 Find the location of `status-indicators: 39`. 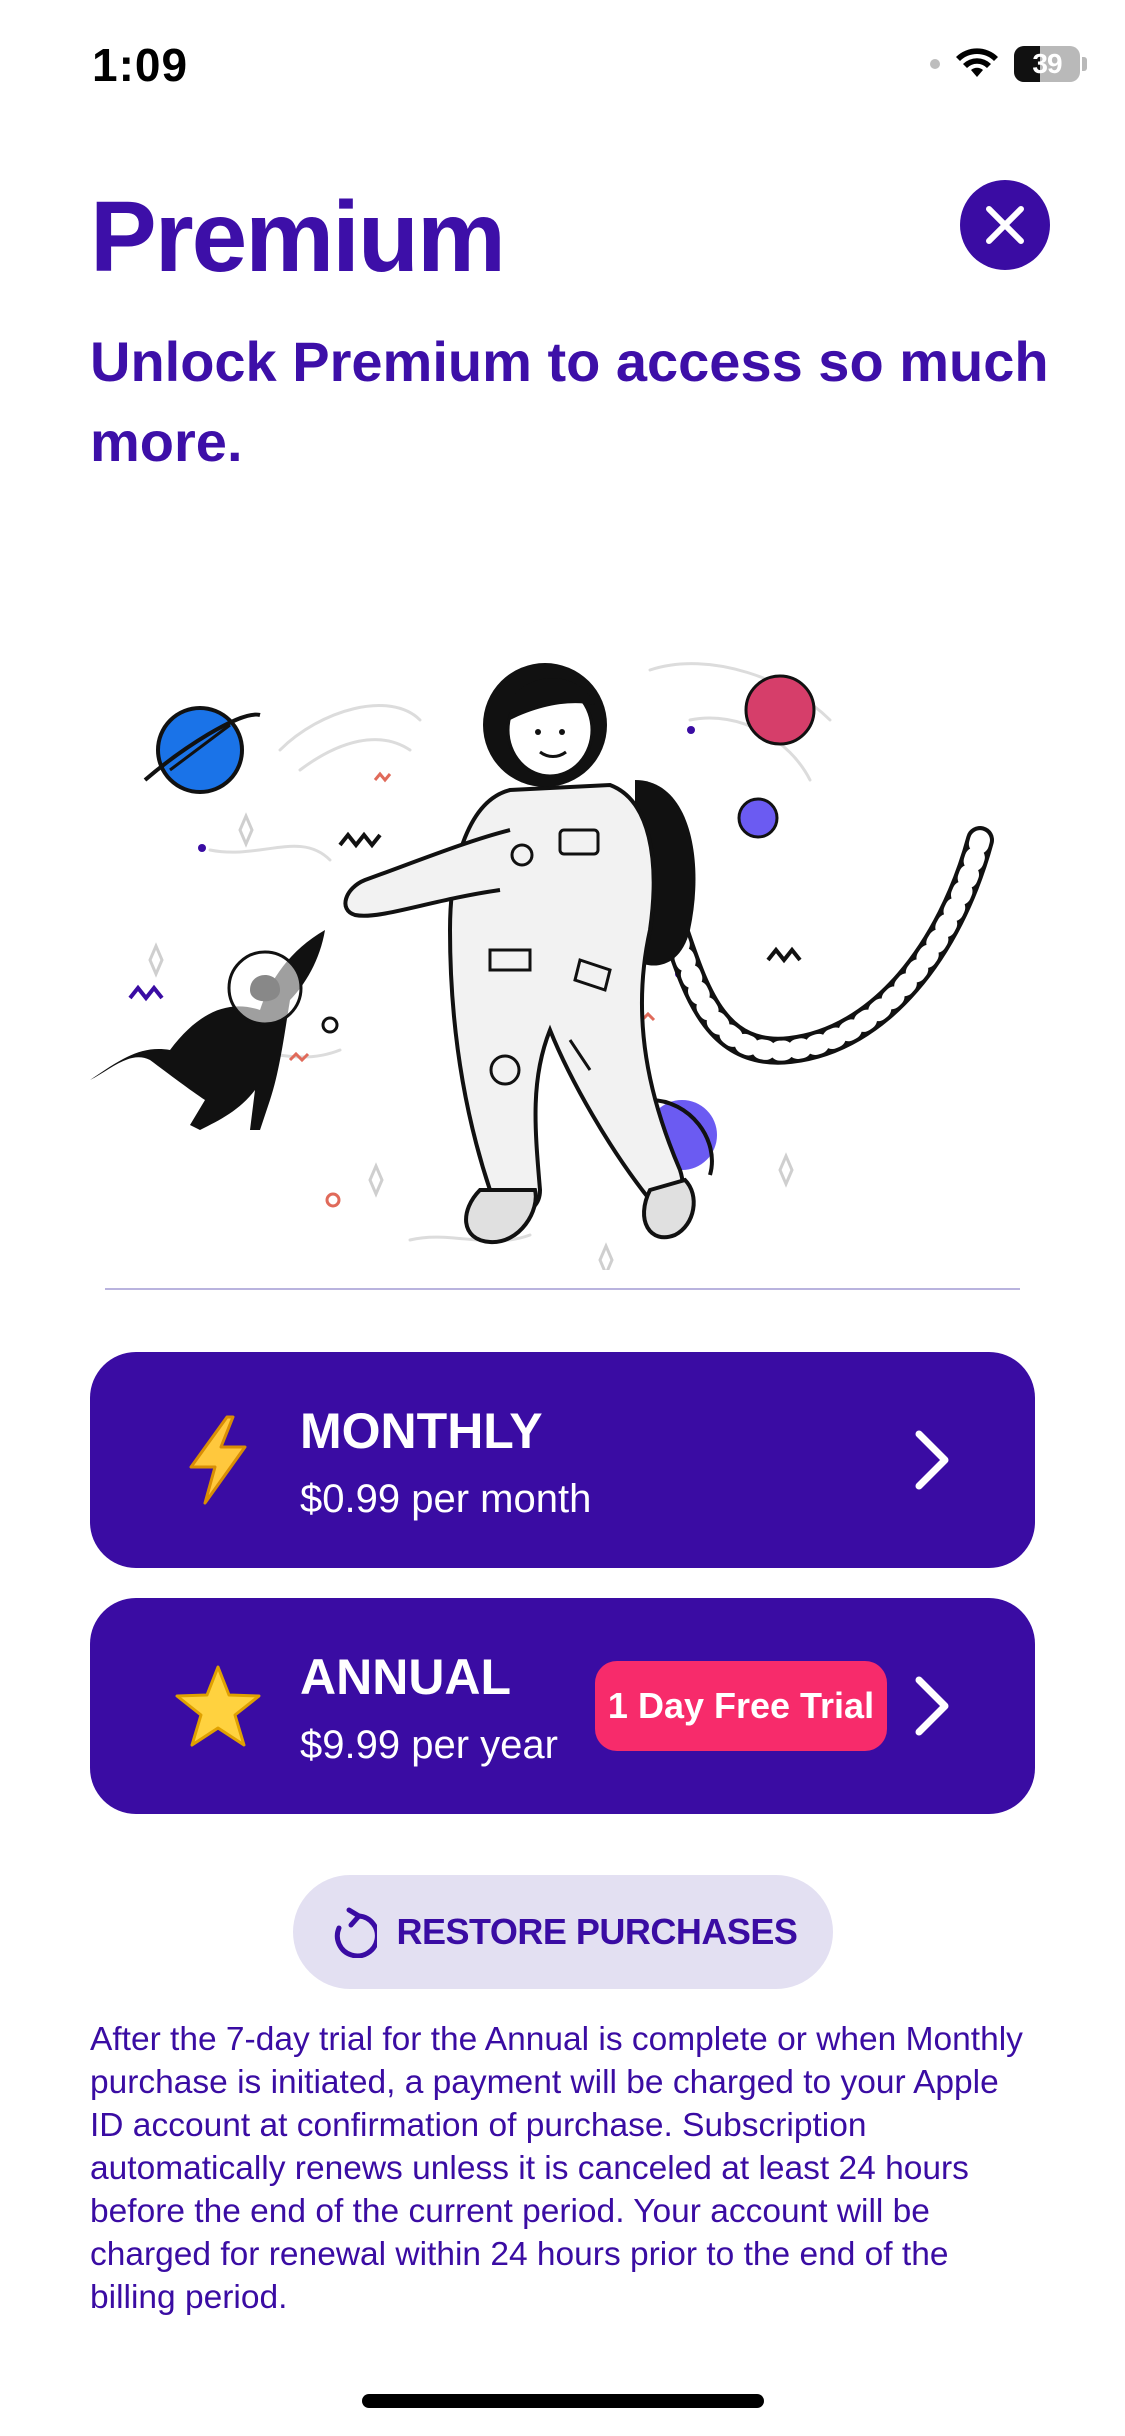

status-indicators: 39 is located at coordinates (1008, 64).